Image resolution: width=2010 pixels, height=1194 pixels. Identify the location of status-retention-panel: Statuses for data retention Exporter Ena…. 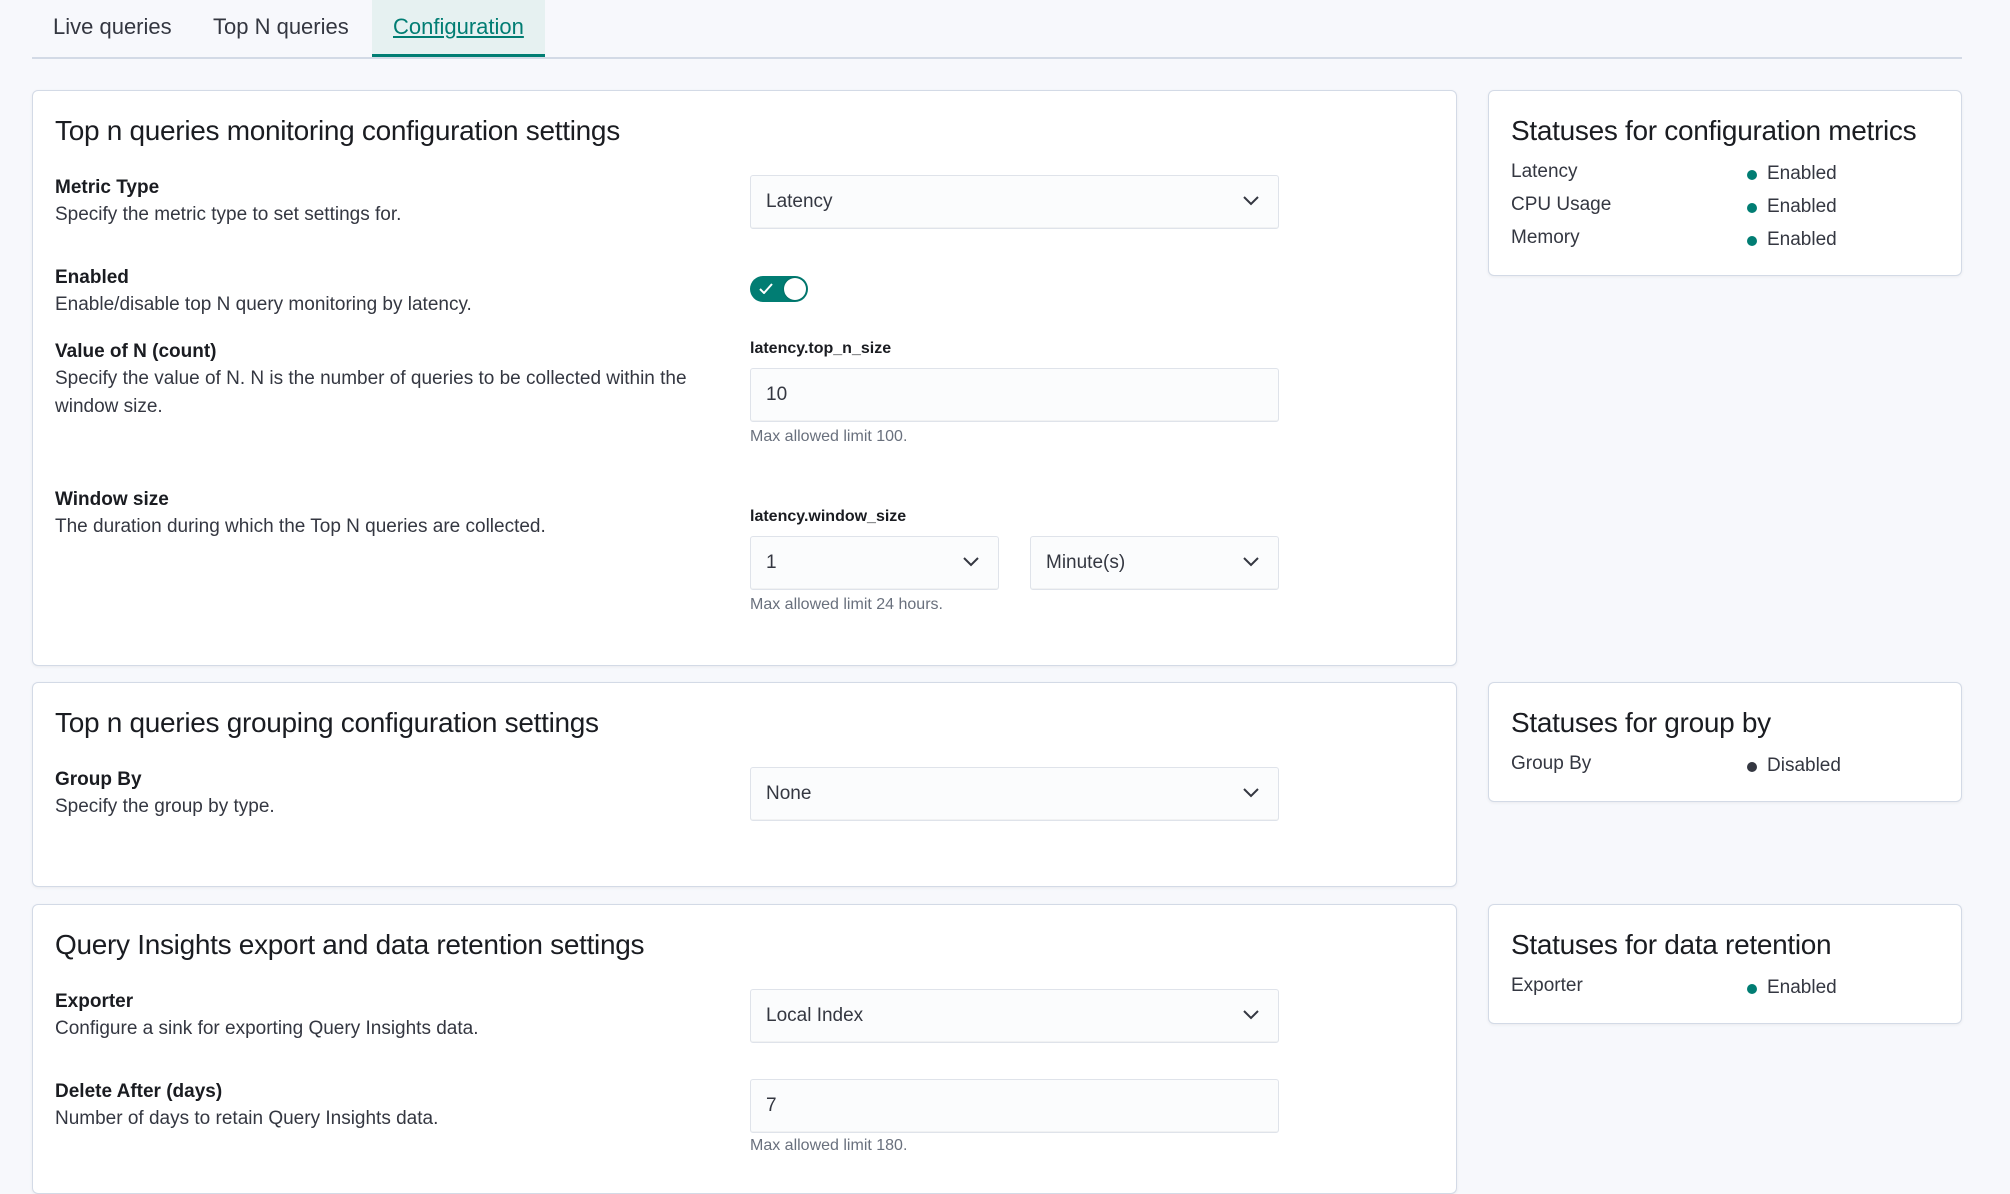
(1725, 964).